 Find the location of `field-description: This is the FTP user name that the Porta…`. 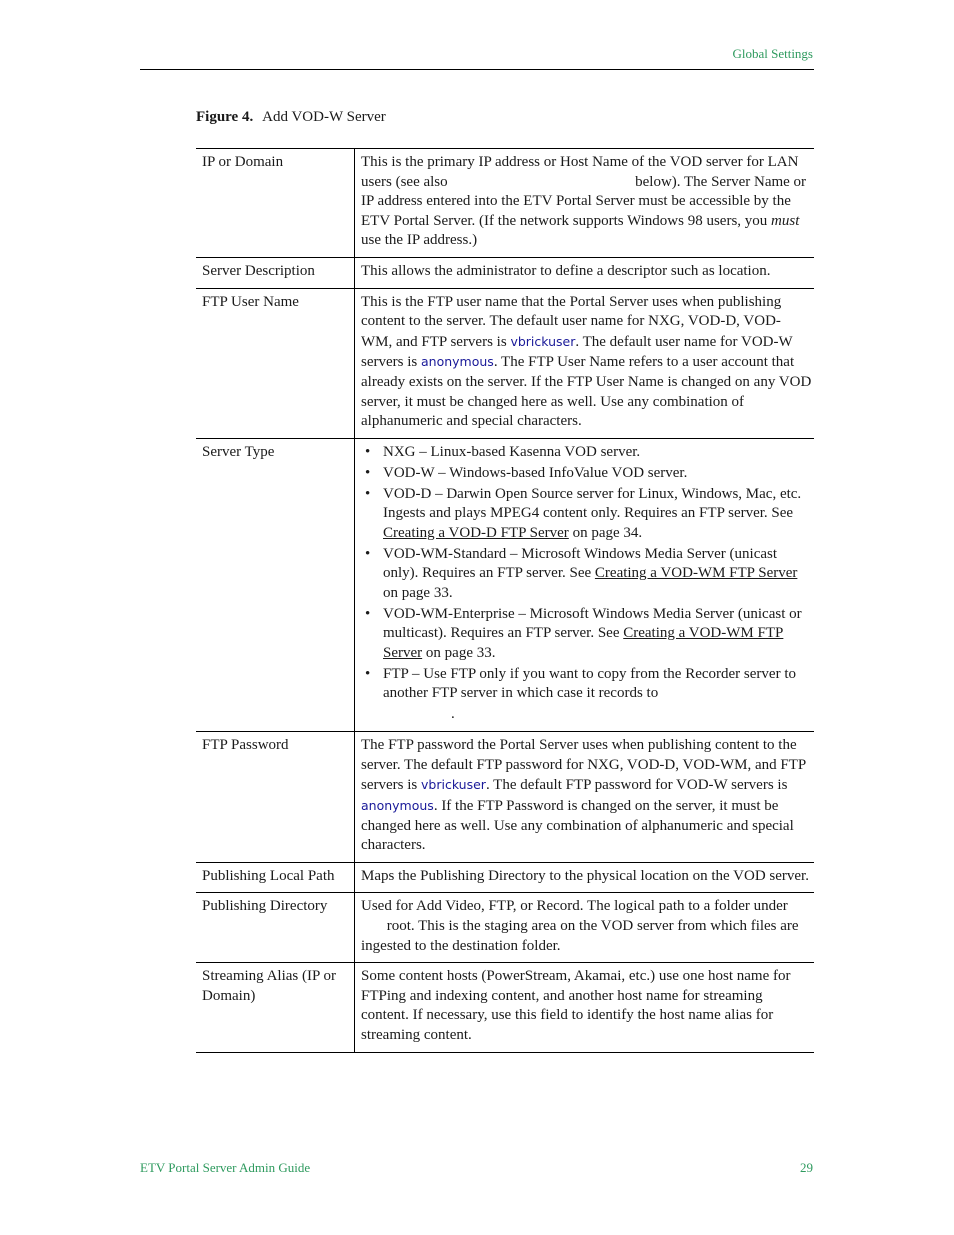

field-description: This is the FTP user name that the Porta… is located at coordinates (584, 363).